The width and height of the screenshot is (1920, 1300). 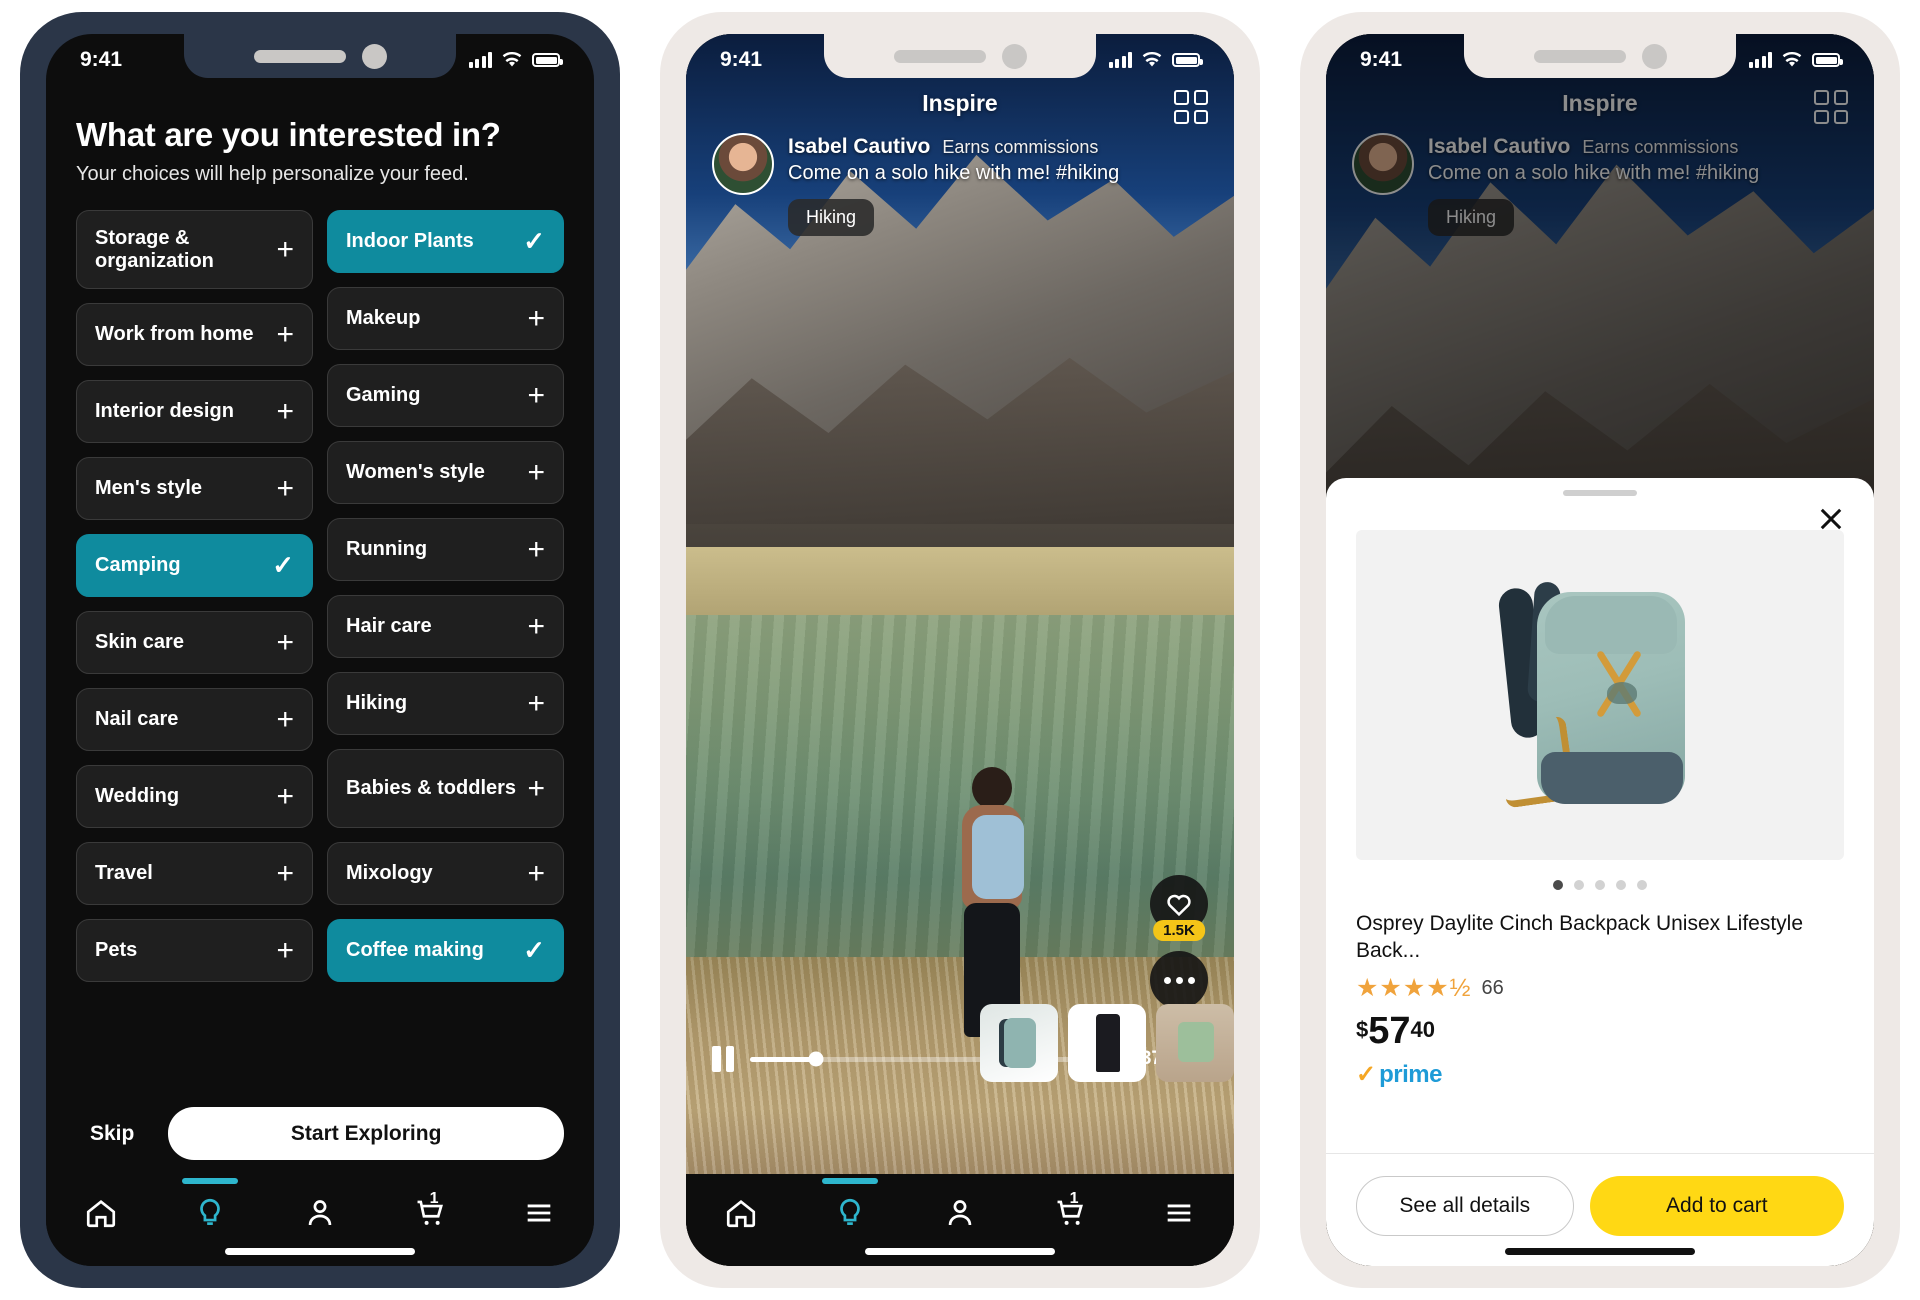 I want to click on add-to-cart-button: Add to cart, so click(x=1716, y=1206).